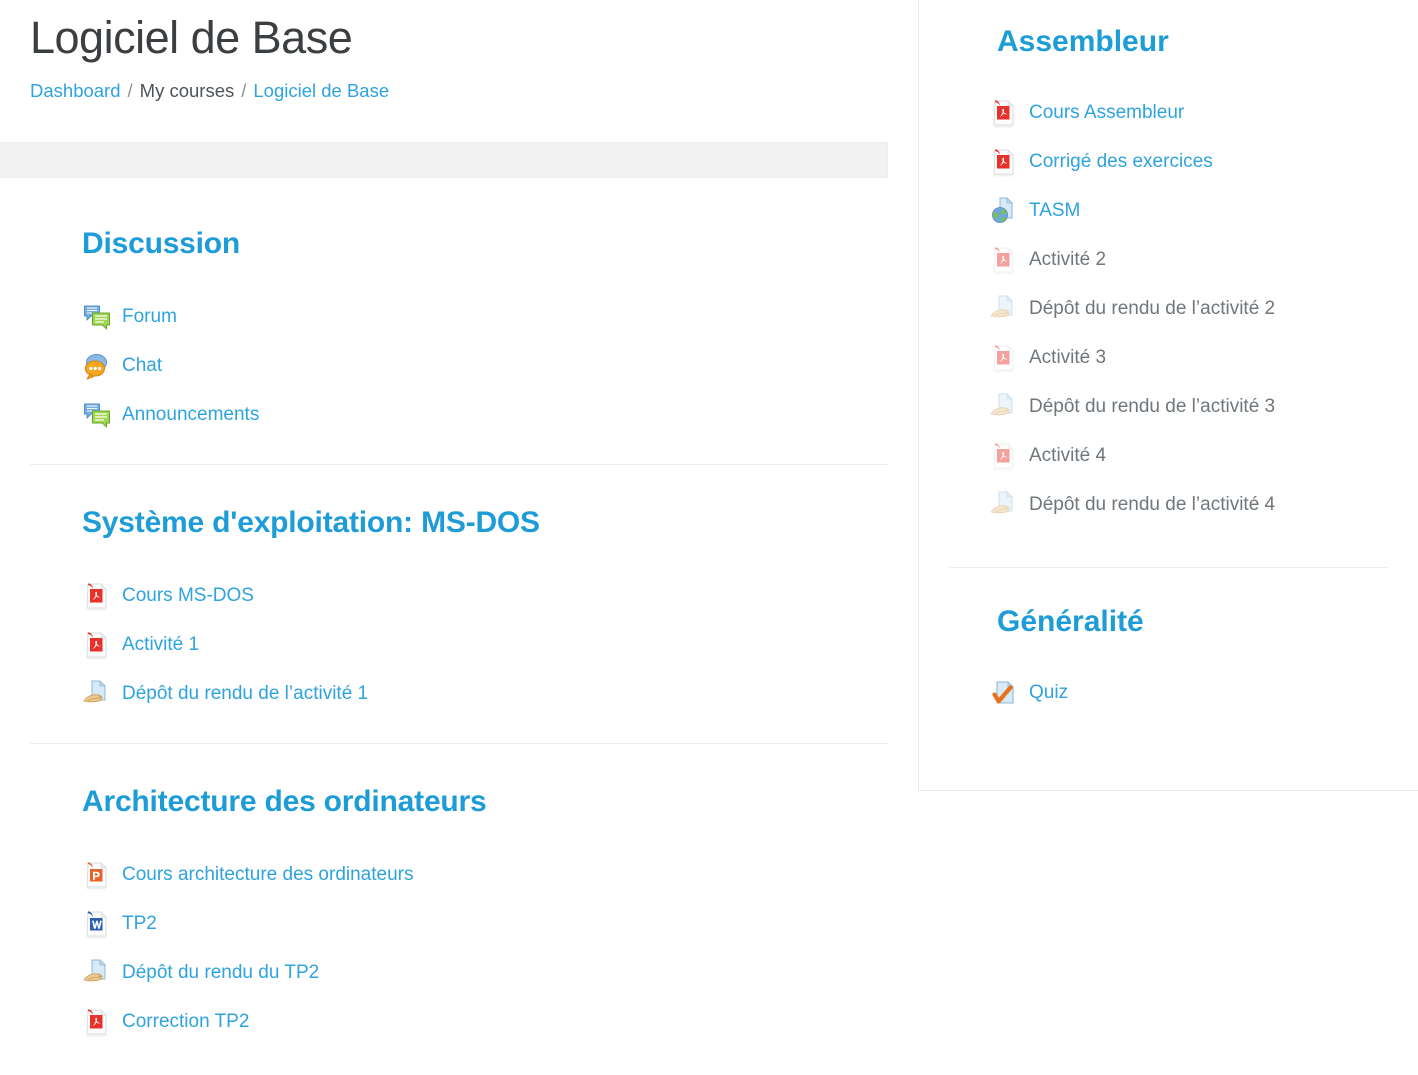 This screenshot has width=1418, height=1075. Describe the element at coordinates (188, 596) in the screenshot. I see `activity-label: Cours MS-DOS` at that location.